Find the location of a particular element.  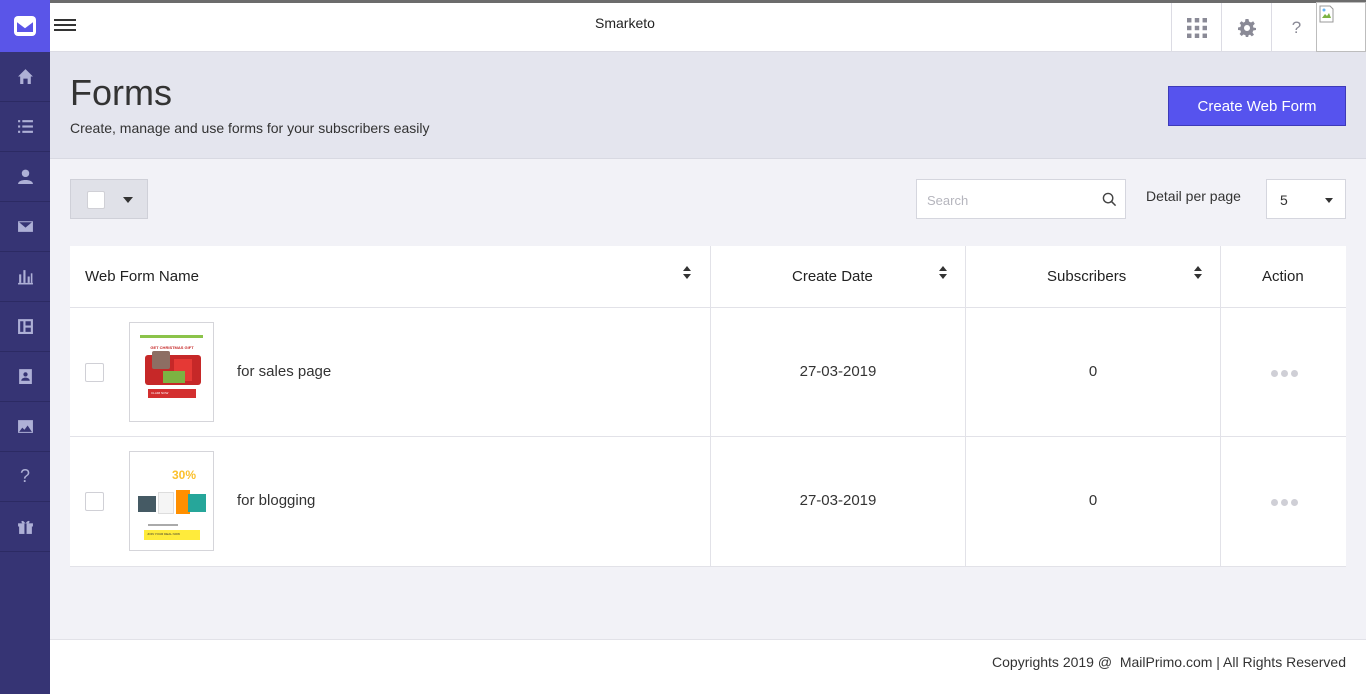

thumbnail-cta: CLAIM NOW is located at coordinates (160, 393).